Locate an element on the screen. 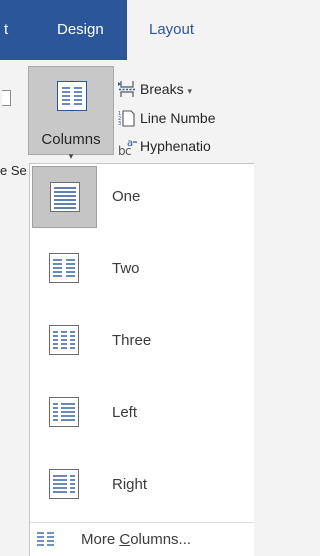 This screenshot has width=320, height=556. left-column-icon is located at coordinates (64, 413).